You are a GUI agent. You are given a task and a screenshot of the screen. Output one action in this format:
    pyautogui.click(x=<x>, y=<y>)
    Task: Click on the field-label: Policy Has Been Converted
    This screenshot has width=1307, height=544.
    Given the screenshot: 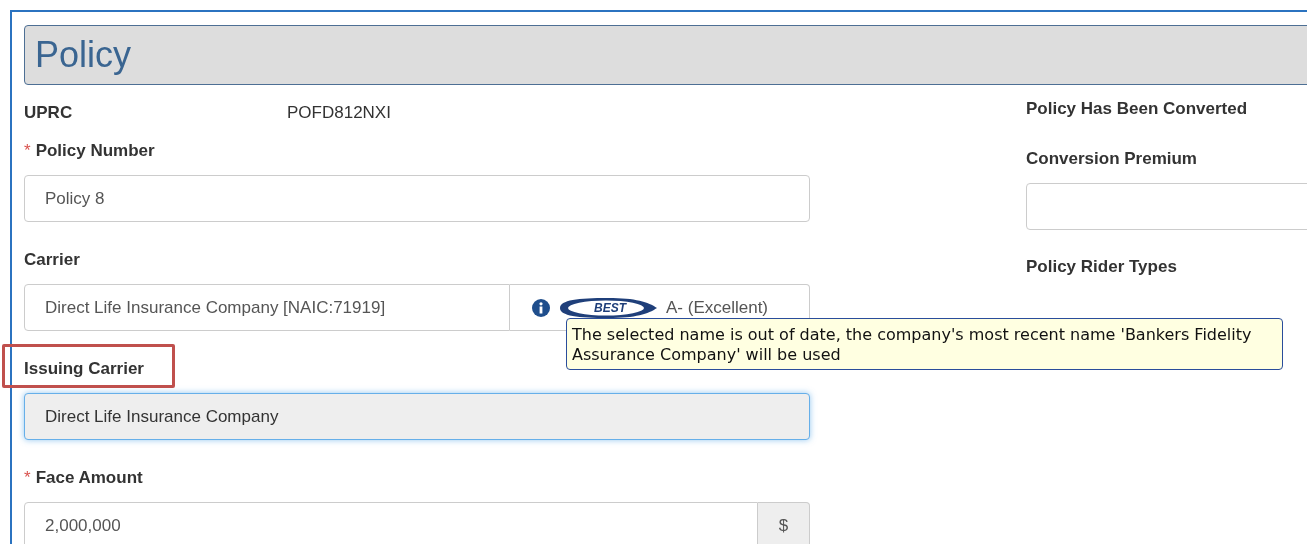 What is the action you would take?
    pyautogui.click(x=1137, y=109)
    